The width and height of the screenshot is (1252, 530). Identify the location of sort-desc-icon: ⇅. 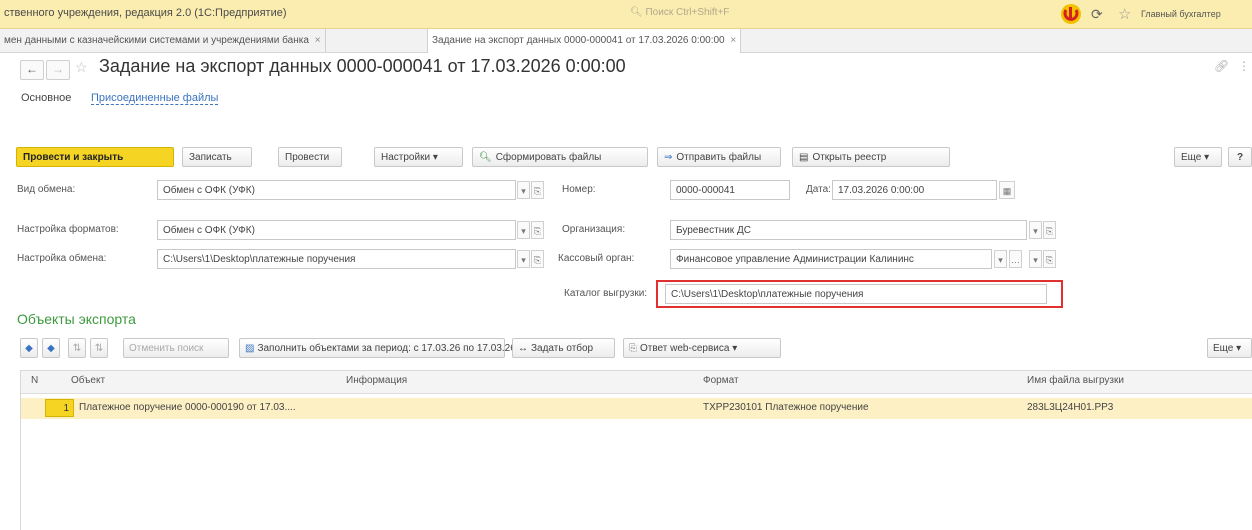
(99, 348).